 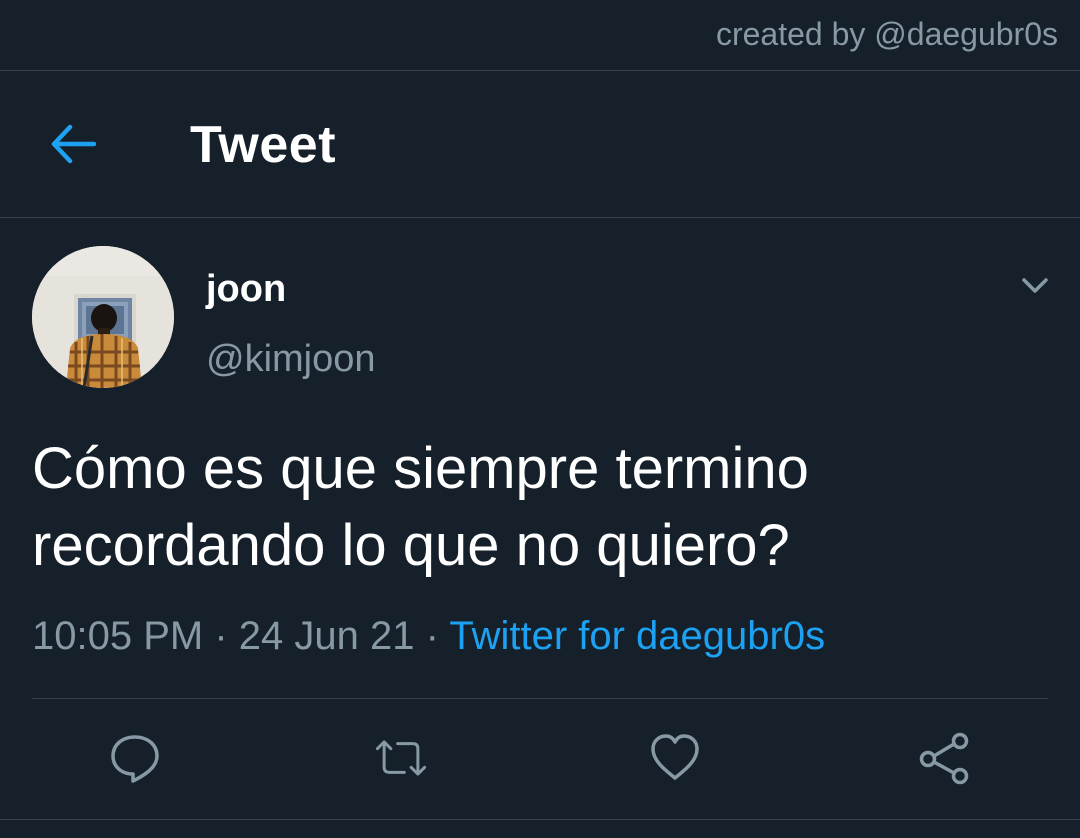 What do you see at coordinates (540, 759) in the screenshot?
I see `tweet-actions` at bounding box center [540, 759].